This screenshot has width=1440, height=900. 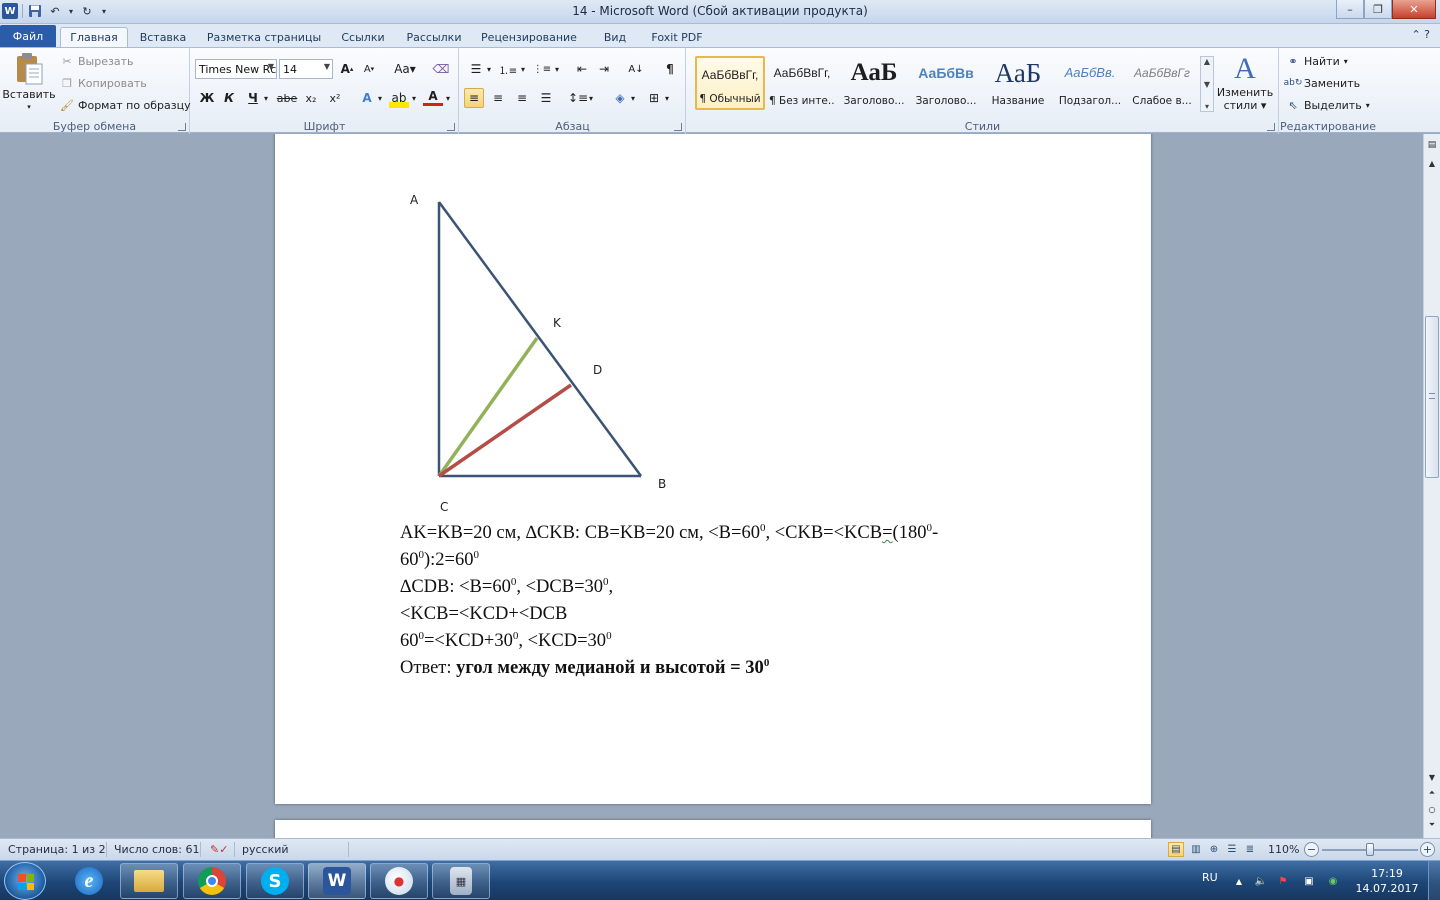 What do you see at coordinates (311, 98) in the screenshot?
I see `subscript-icon: x₂` at bounding box center [311, 98].